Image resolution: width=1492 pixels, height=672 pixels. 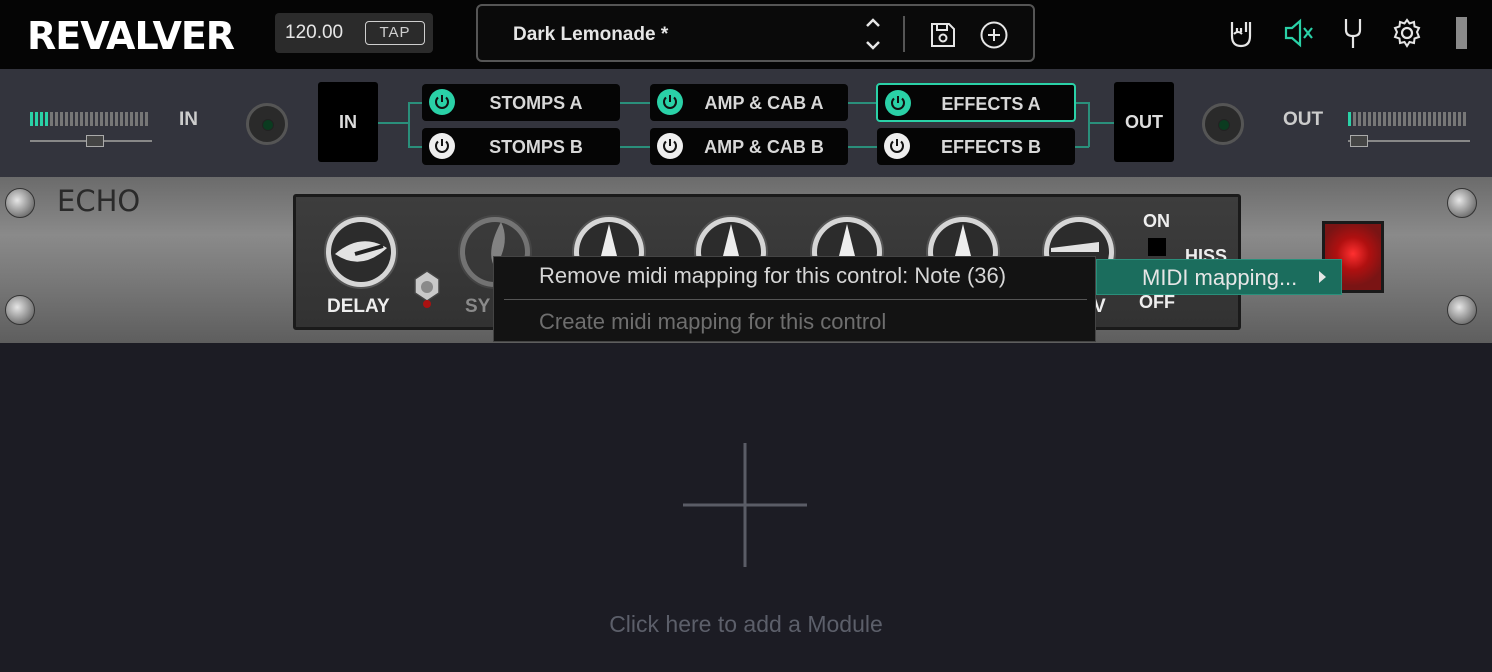 What do you see at coordinates (1157, 247) in the screenshot?
I see `hiss-toggle` at bounding box center [1157, 247].